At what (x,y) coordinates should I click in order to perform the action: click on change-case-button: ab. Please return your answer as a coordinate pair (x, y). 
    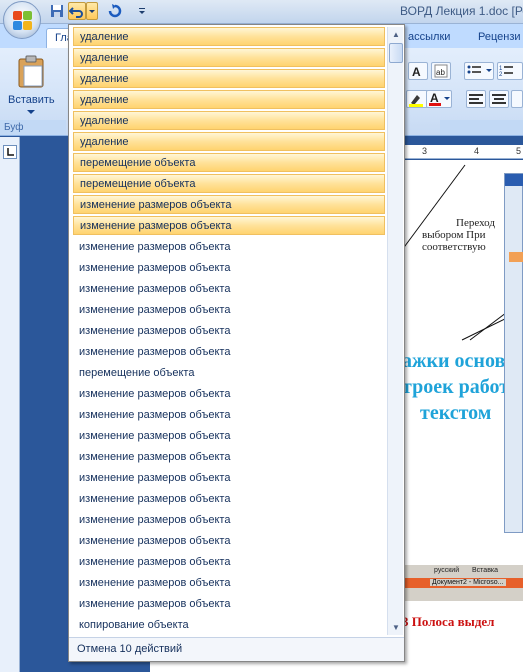
    Looking at the image, I should click on (441, 71).